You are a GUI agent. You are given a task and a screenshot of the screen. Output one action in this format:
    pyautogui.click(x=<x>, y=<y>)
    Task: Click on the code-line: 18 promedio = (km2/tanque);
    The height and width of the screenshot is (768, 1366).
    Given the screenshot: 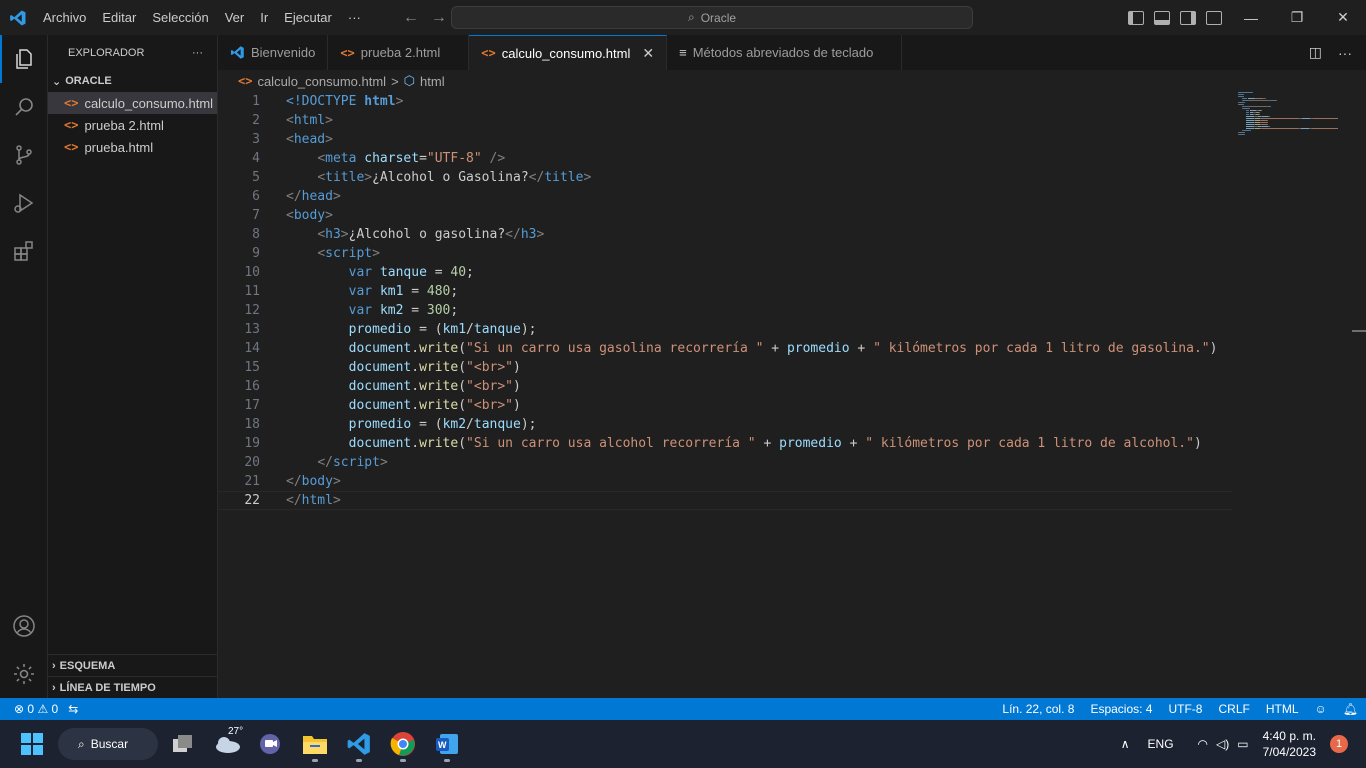 What is the action you would take?
    pyautogui.click(x=725, y=424)
    